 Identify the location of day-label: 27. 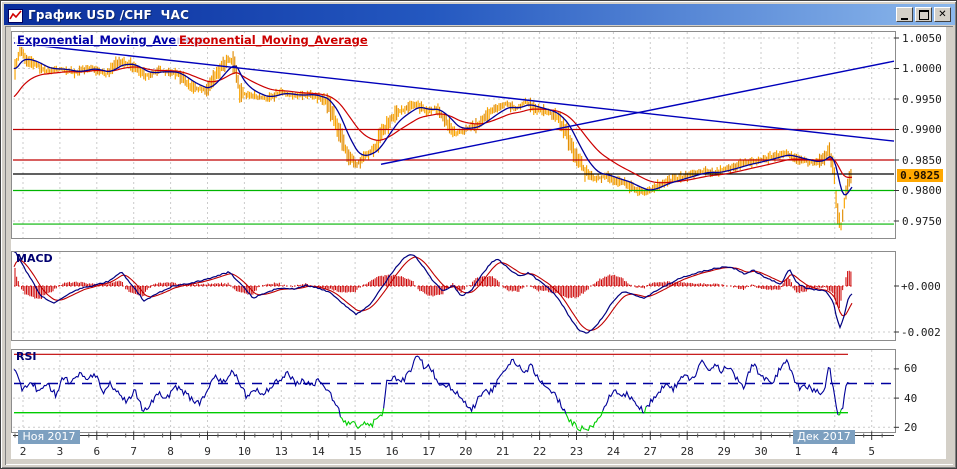
(650, 451).